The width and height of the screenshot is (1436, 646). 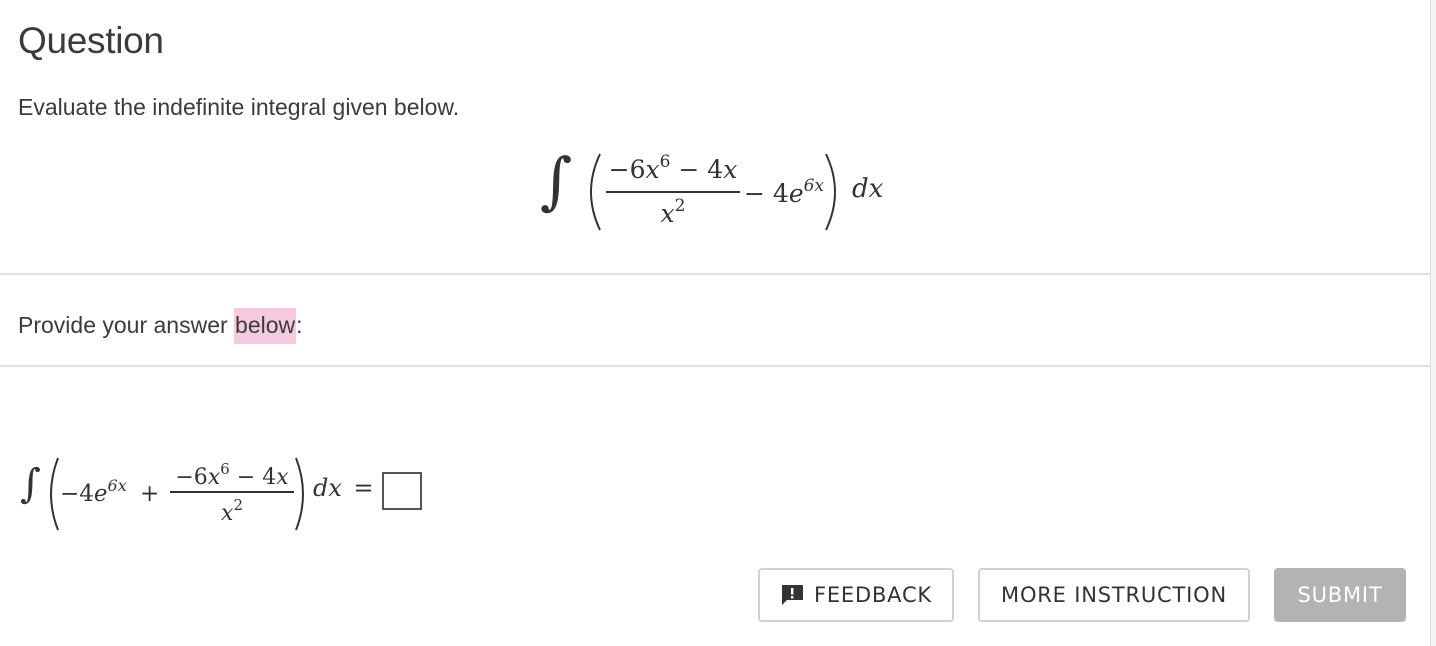 What do you see at coordinates (214, 477) in the screenshot?
I see `answer-num-var: x` at bounding box center [214, 477].